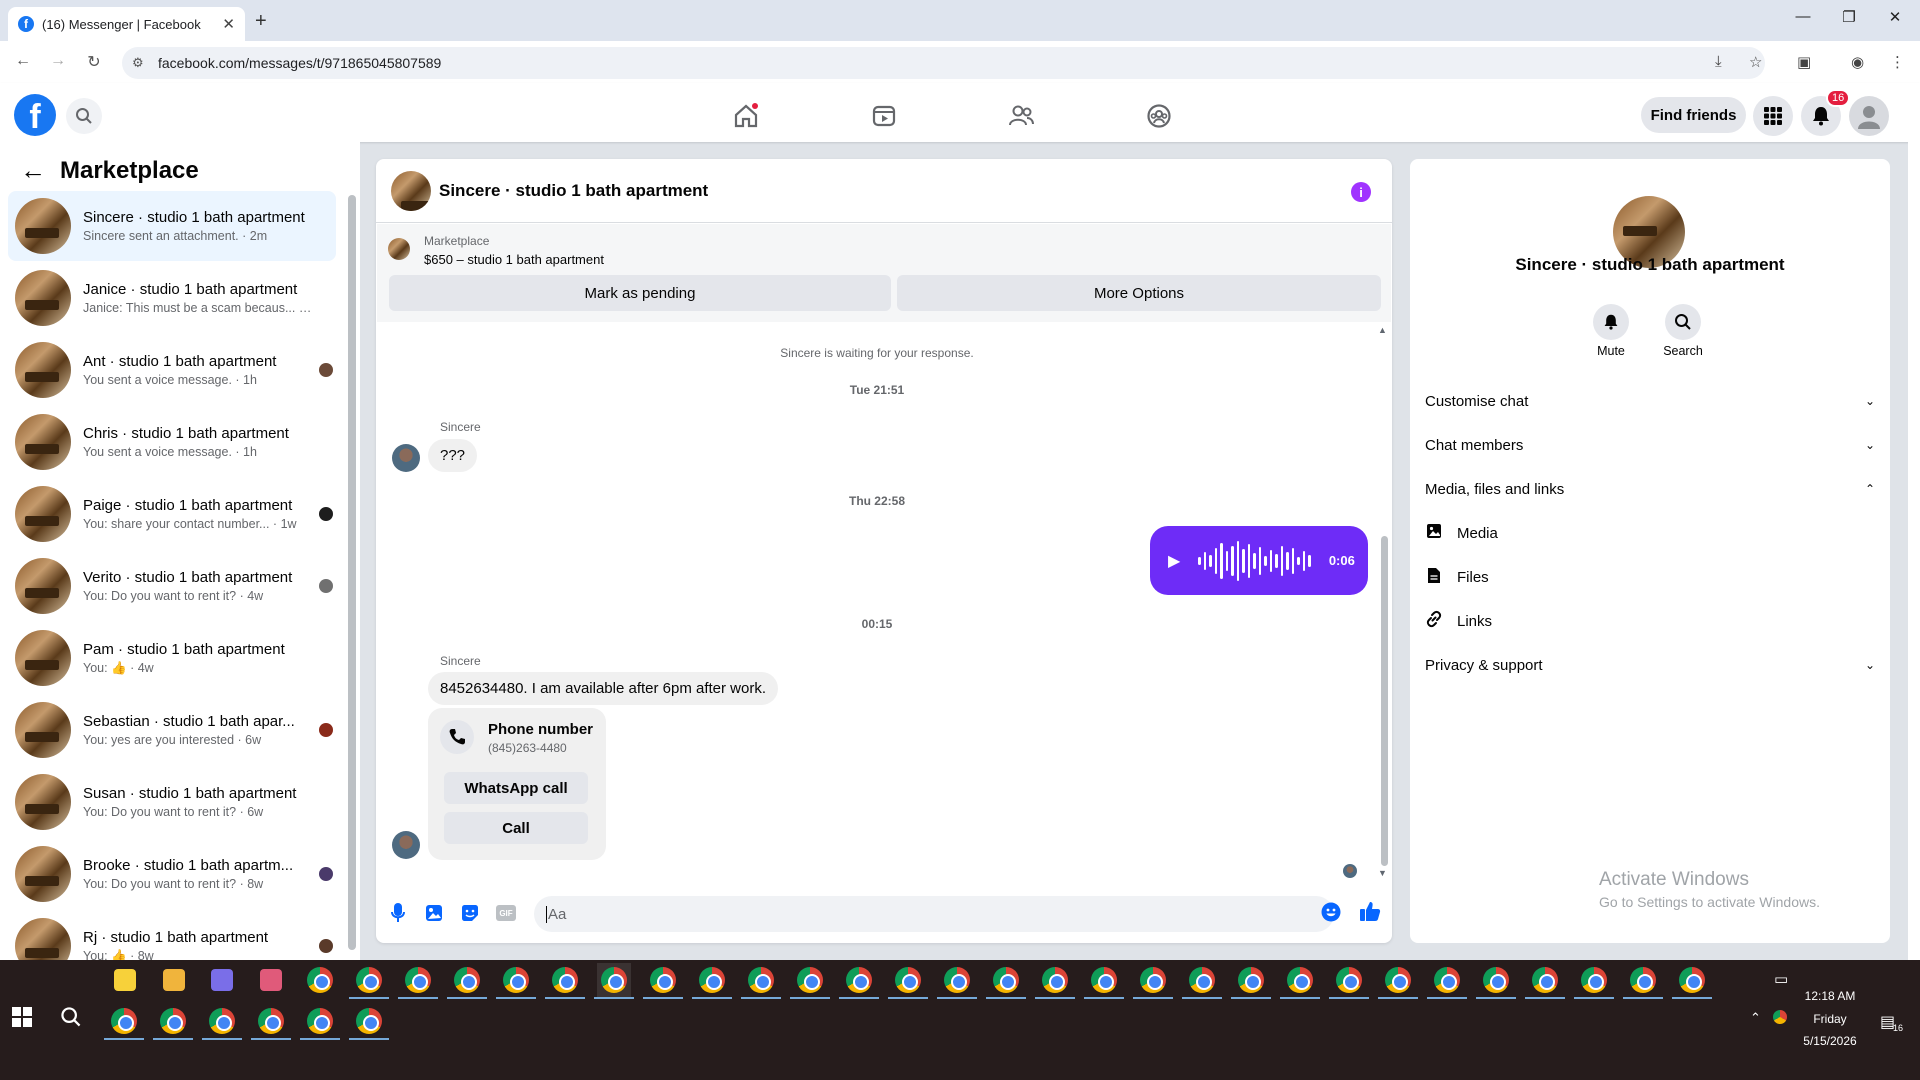  What do you see at coordinates (1780, 1017) in the screenshot?
I see `tray-chrome-icon` at bounding box center [1780, 1017].